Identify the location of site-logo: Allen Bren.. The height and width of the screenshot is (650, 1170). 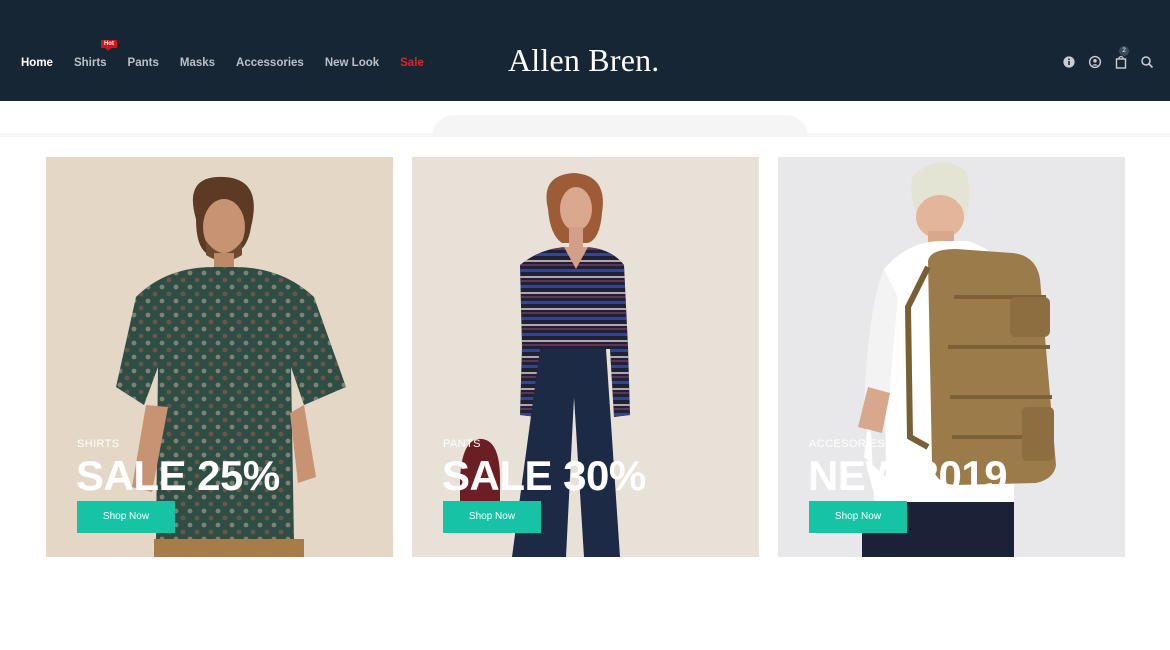
(584, 60).